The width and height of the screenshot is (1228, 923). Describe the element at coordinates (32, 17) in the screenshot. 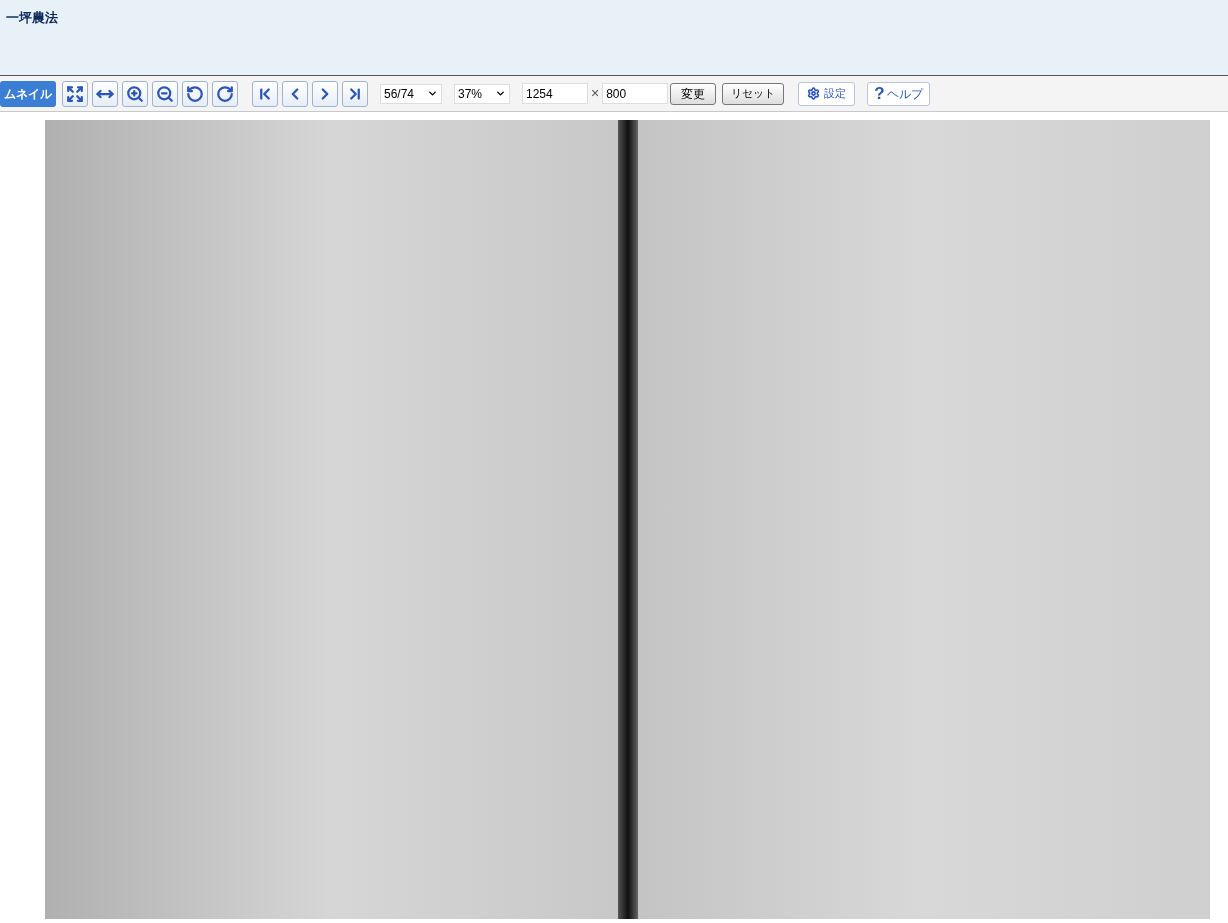

I see `book-title: 一坪農法` at that location.